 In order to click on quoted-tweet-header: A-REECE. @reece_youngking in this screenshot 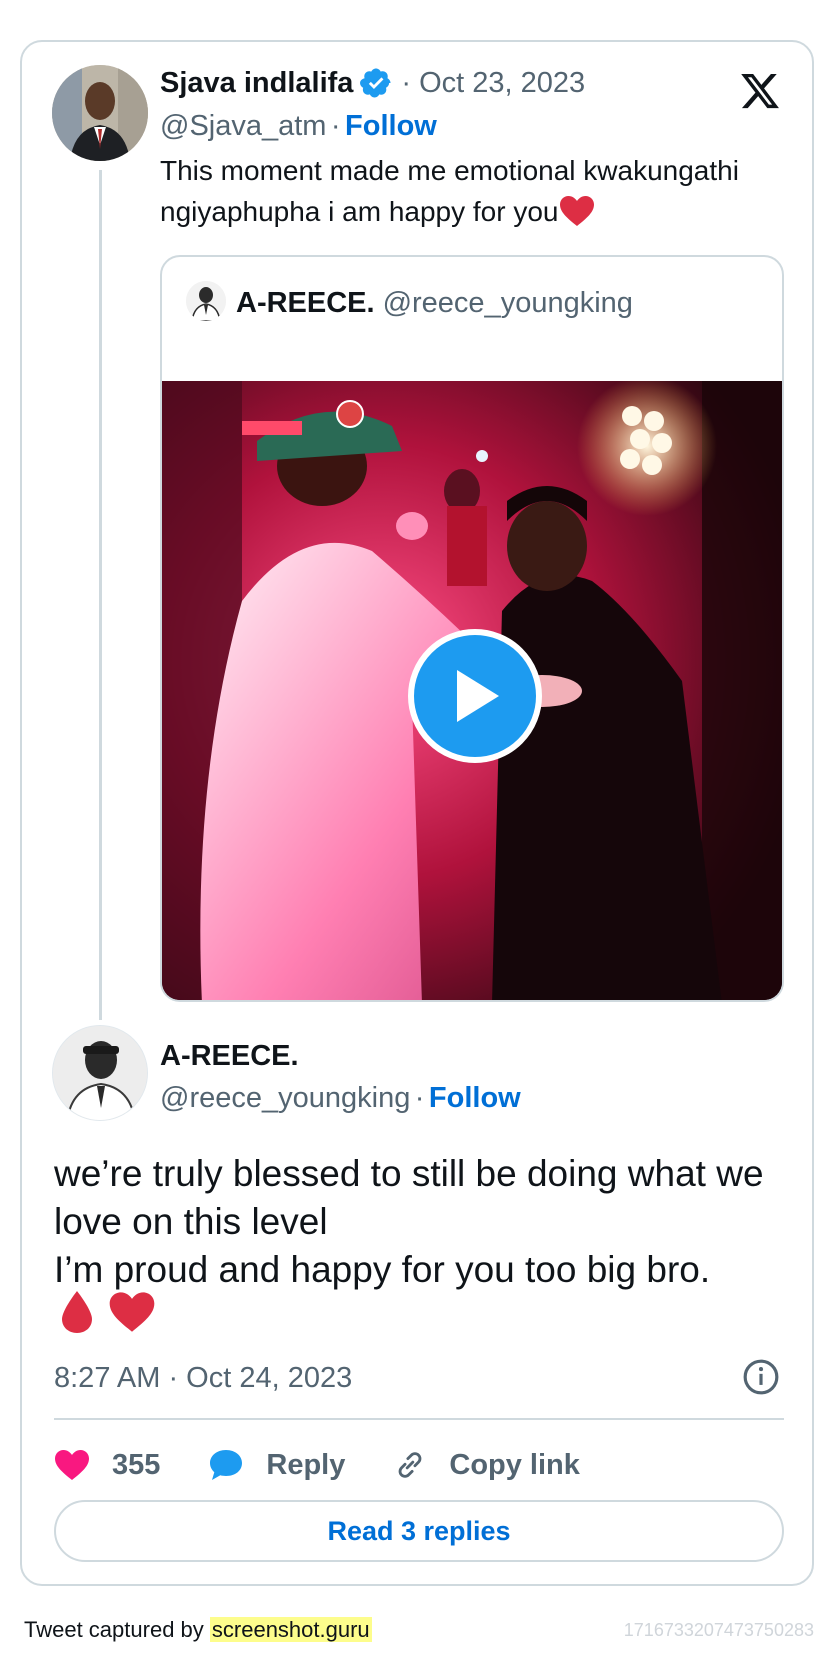, I will do `click(434, 303)`.